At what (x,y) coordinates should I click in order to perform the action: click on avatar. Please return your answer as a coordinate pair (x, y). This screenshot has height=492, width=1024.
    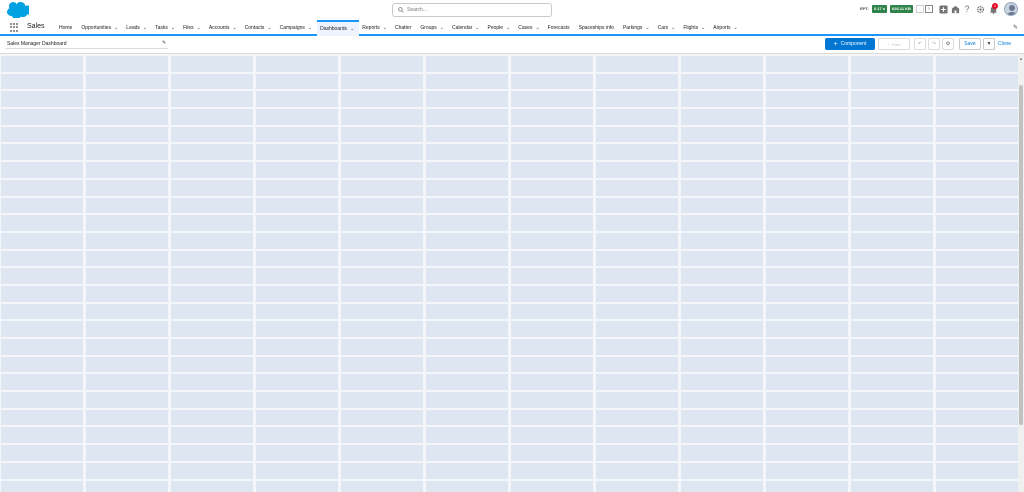
    Looking at the image, I should click on (1011, 9).